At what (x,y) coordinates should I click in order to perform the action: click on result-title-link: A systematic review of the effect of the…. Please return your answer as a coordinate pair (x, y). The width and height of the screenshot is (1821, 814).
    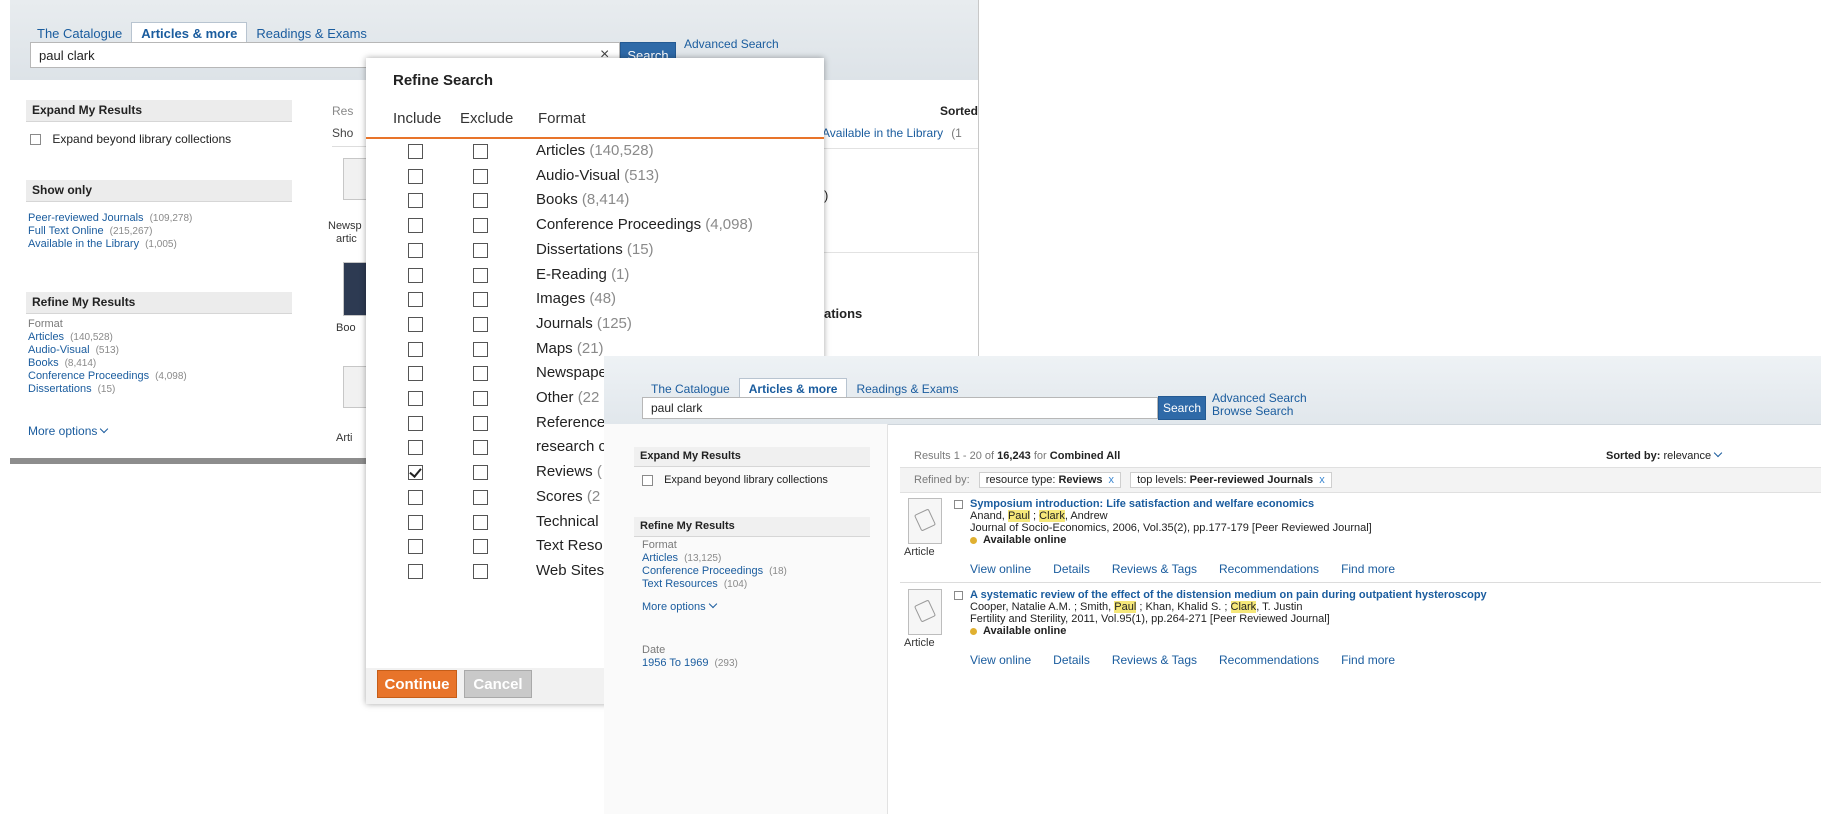
    Looking at the image, I should click on (1228, 595).